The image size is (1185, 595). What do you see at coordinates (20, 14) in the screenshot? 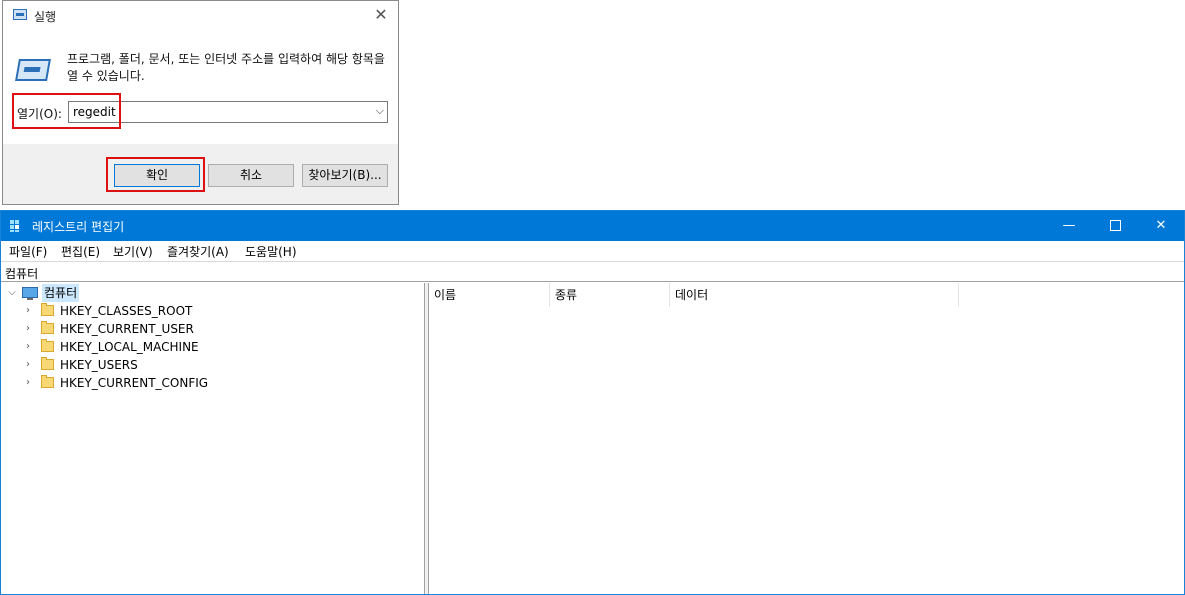
I see `run-icon` at bounding box center [20, 14].